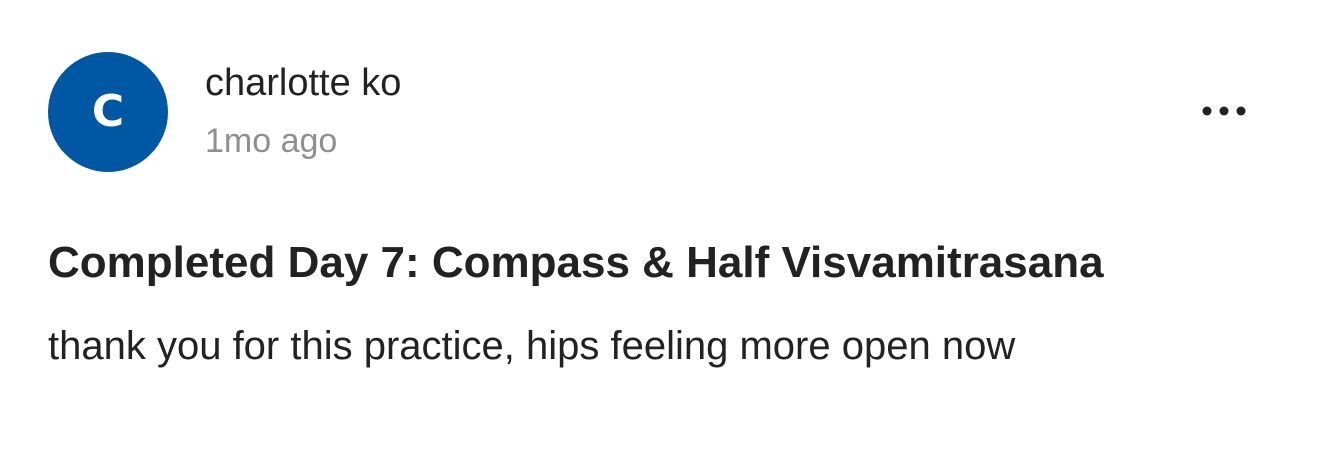 The height and width of the screenshot is (454, 1320). I want to click on more-options-button, so click(1224, 111).